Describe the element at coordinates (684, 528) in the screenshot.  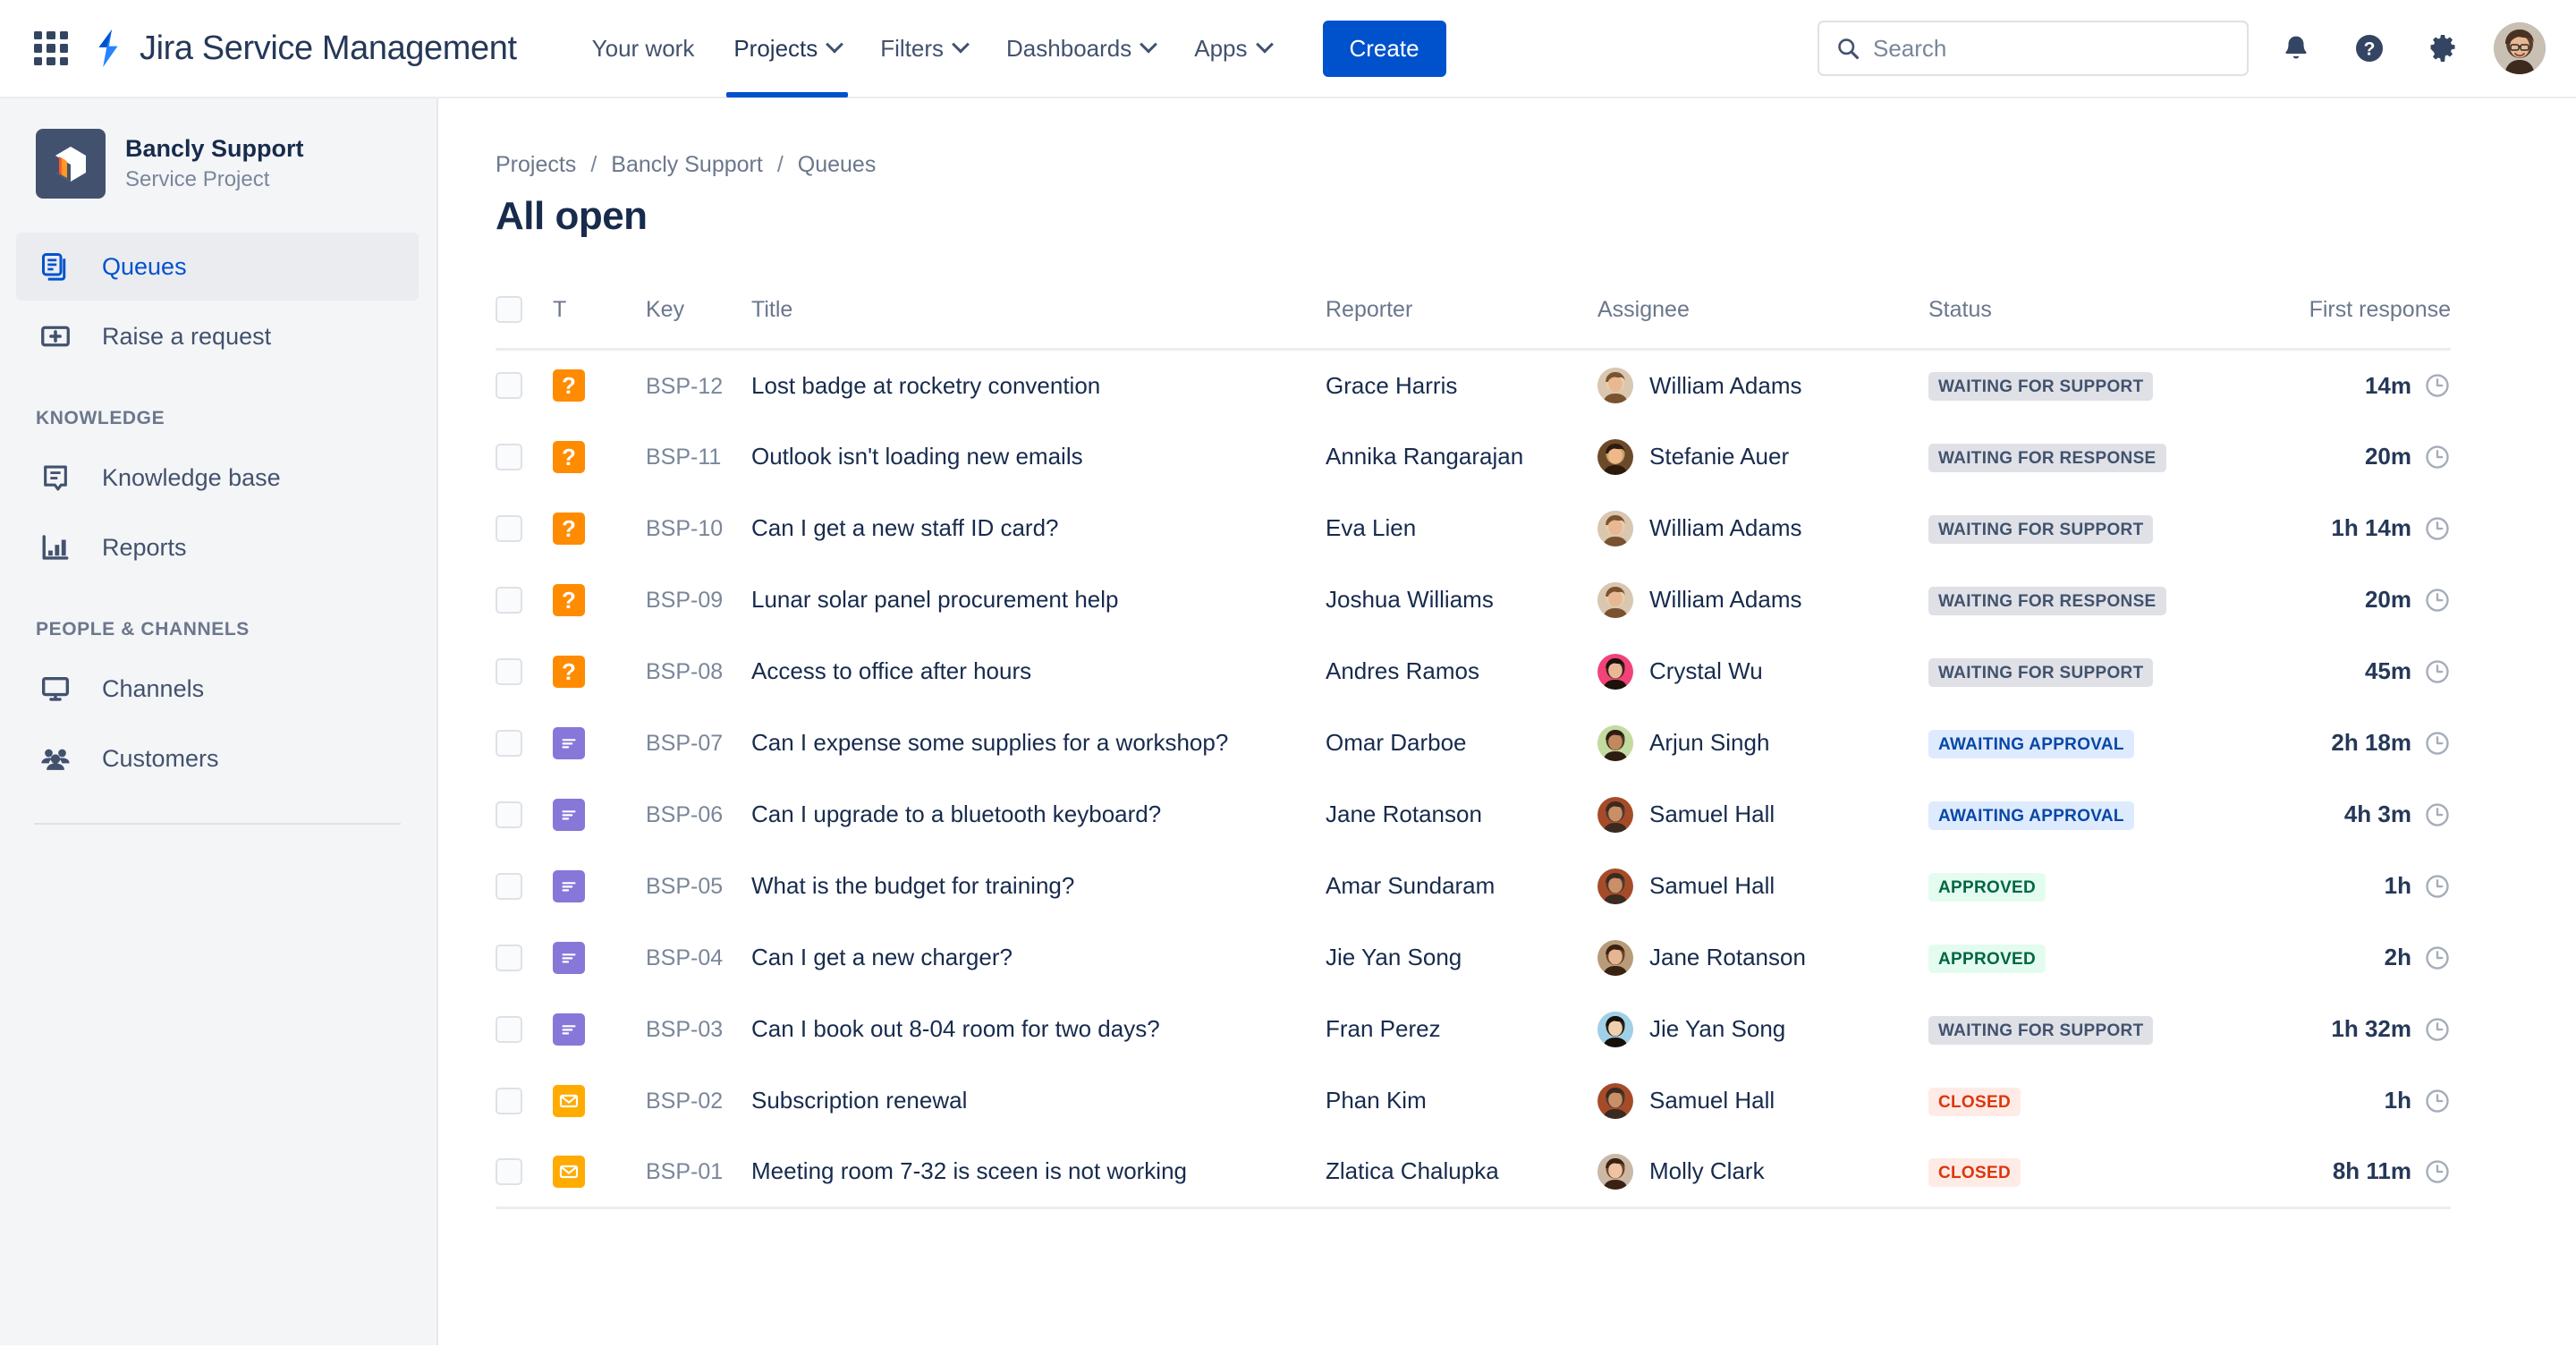
I see `issue-key-link: BSP-10` at that location.